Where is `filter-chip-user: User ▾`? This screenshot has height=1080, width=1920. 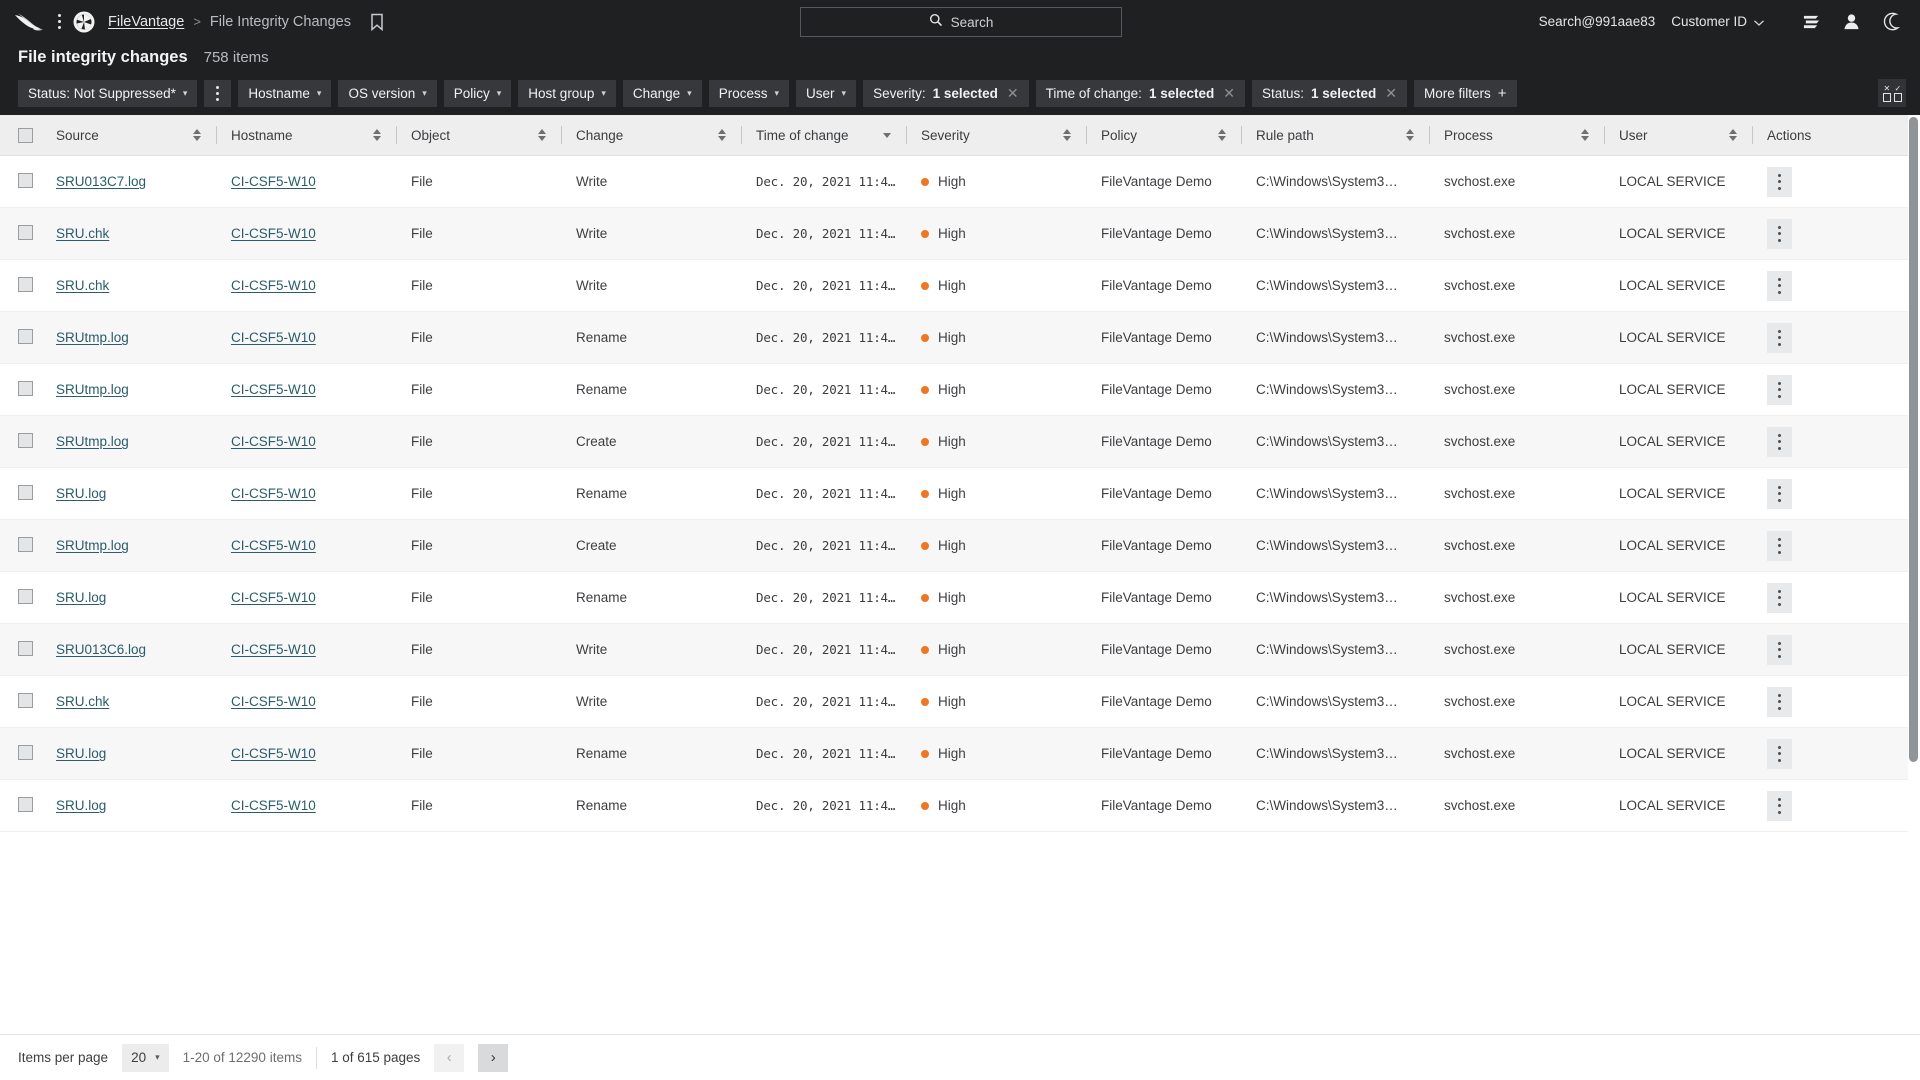
filter-chip-user: User ▾ is located at coordinates (826, 93).